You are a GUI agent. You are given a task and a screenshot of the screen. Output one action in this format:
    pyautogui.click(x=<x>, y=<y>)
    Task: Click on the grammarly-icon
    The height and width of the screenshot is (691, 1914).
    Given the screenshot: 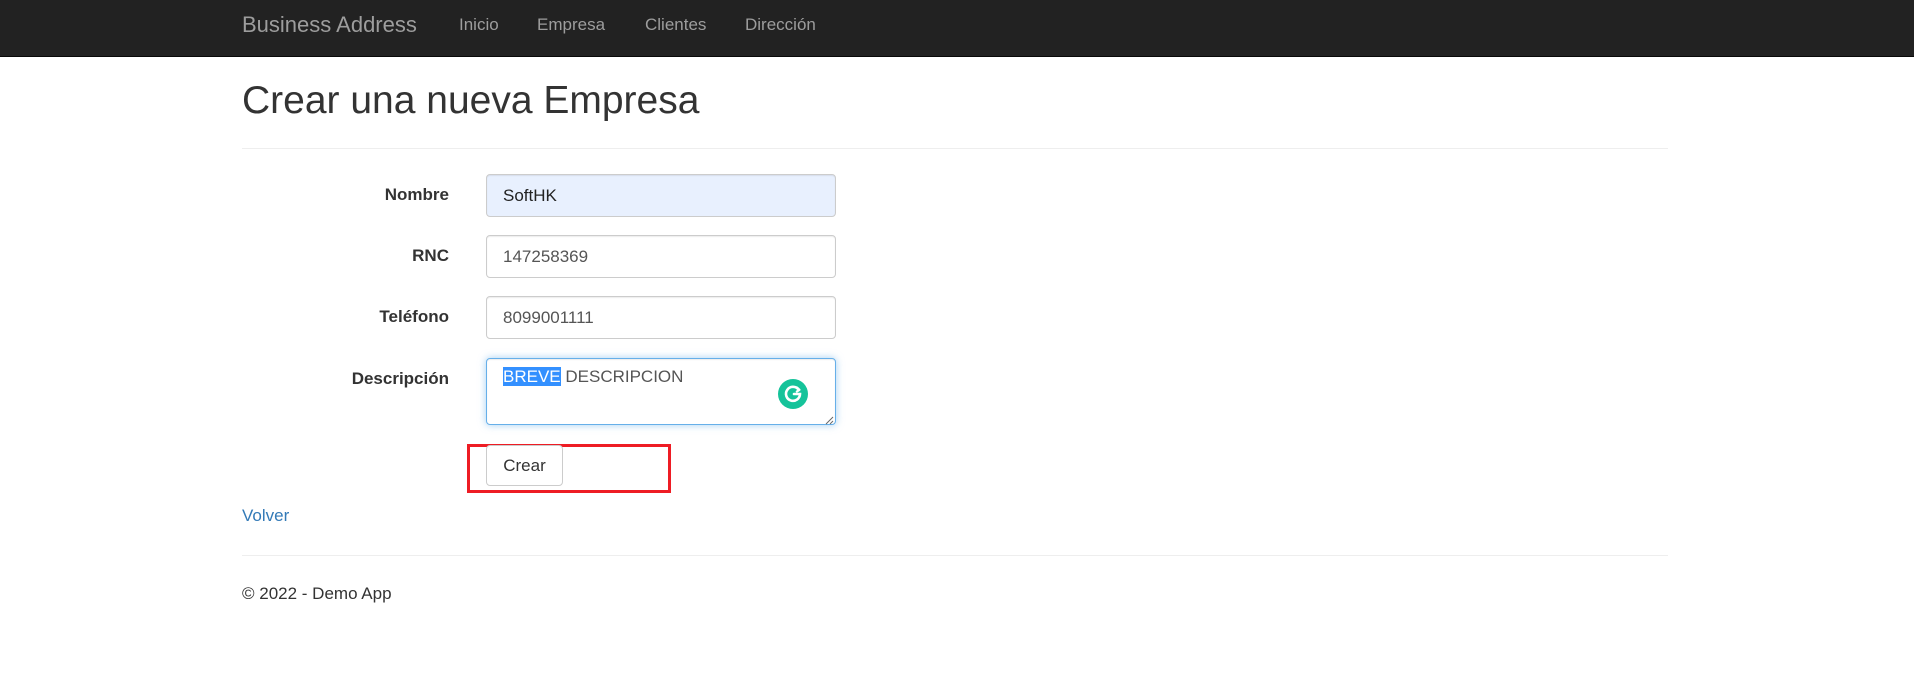 What is the action you would take?
    pyautogui.click(x=793, y=394)
    